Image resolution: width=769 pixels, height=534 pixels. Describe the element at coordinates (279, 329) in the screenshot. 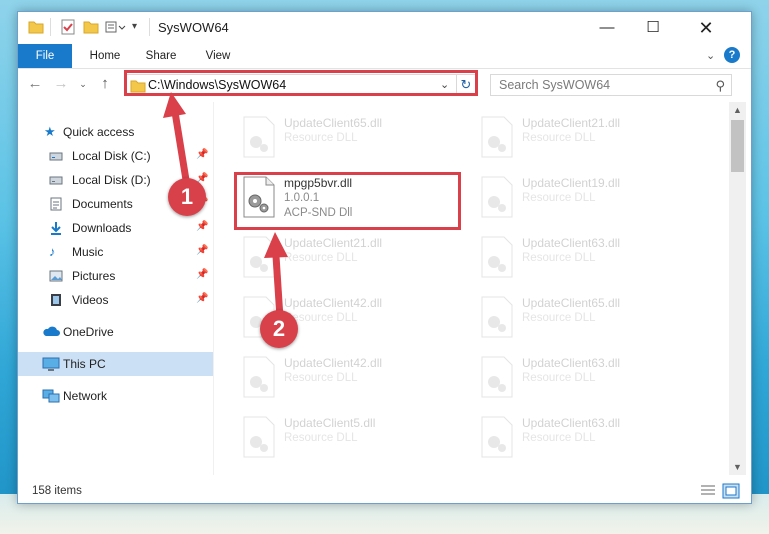

I see `step-badge-2: 2` at that location.